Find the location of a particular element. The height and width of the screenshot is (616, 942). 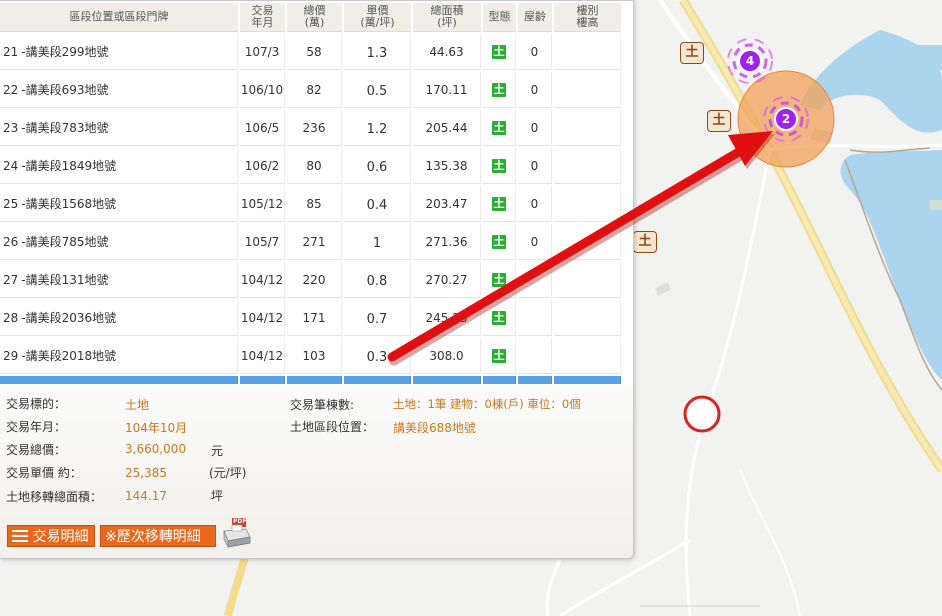

row-address-text: -講美段693地號 is located at coordinates (65, 90).